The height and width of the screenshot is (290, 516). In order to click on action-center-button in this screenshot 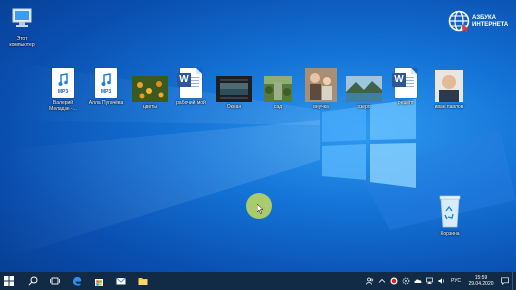, I will do `click(505, 281)`.